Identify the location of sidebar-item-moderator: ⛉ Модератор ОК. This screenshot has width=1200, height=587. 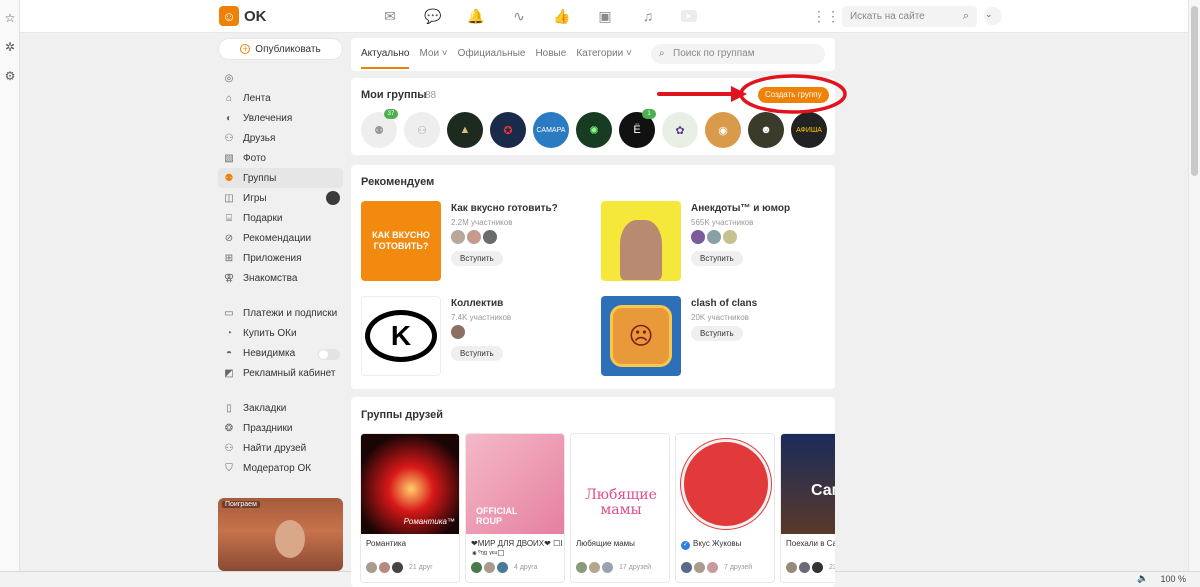
(280, 468).